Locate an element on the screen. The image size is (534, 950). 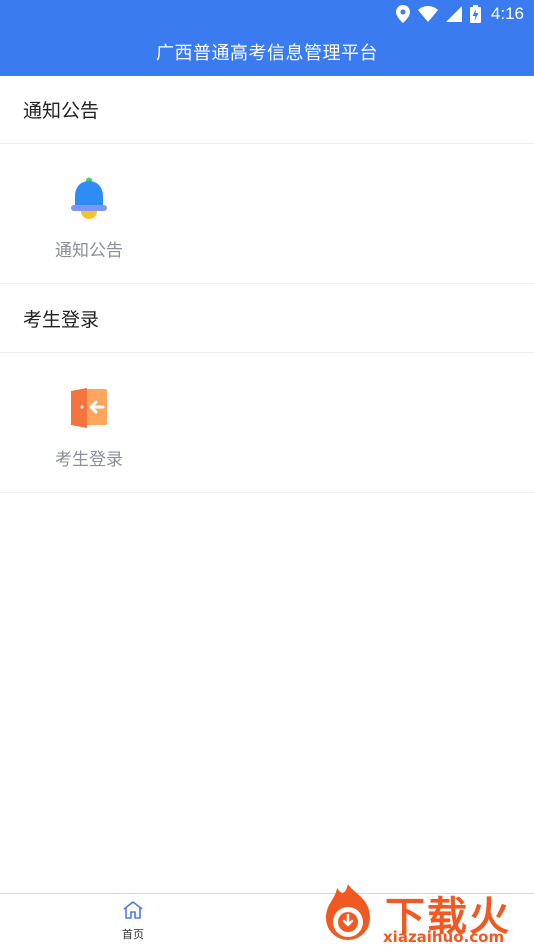
bell-icon is located at coordinates (89, 199).